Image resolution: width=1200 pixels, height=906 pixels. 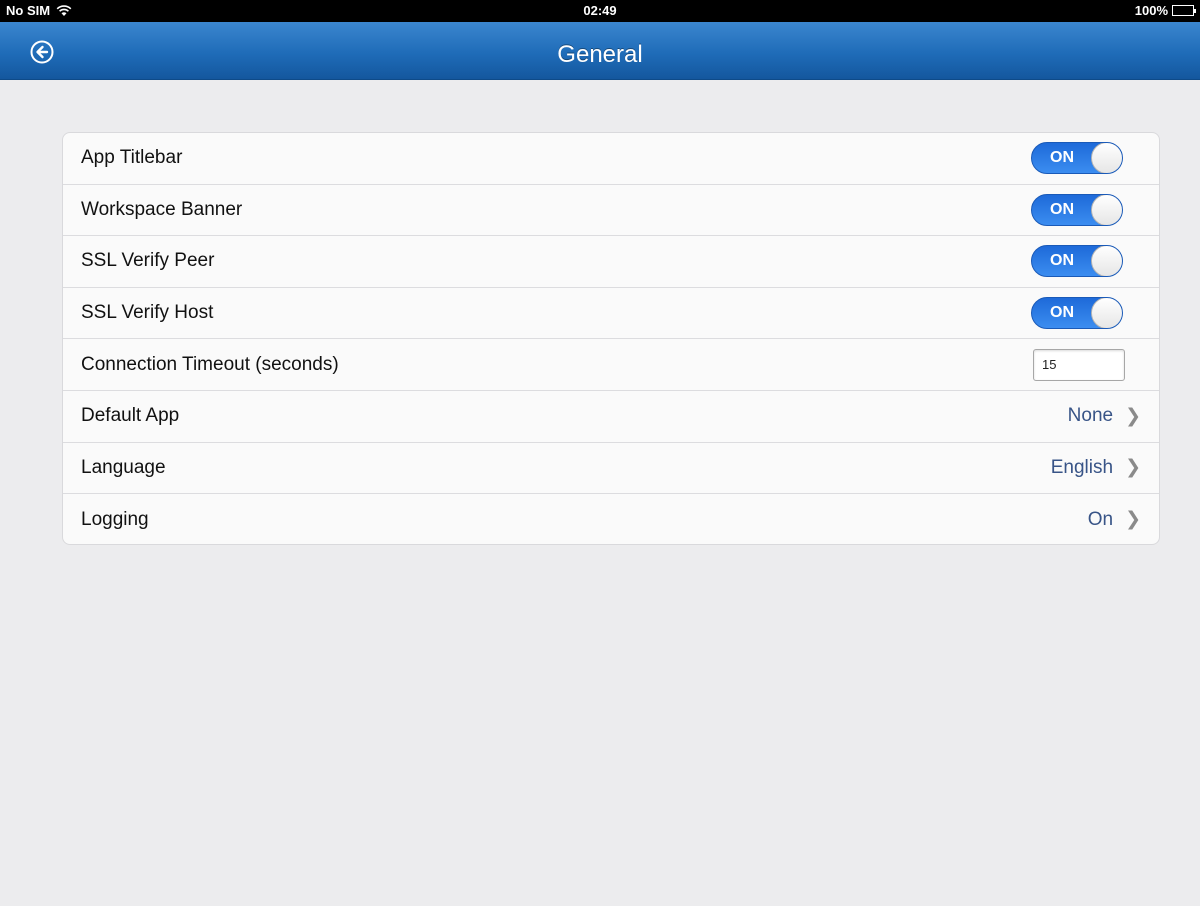 I want to click on status-right: 100%, so click(x=1165, y=10).